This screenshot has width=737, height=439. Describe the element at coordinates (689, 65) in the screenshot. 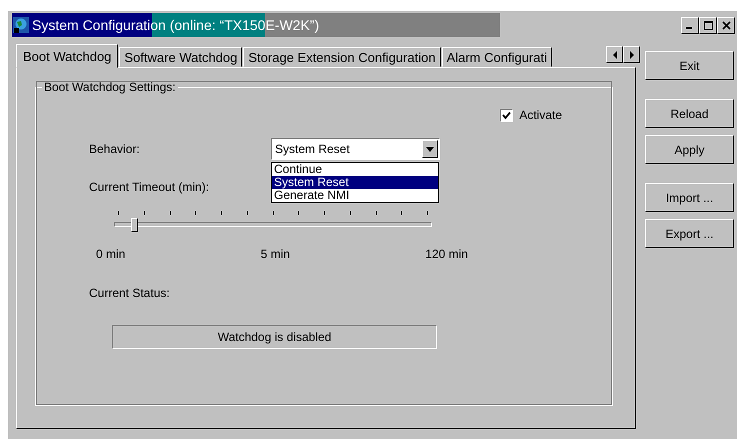

I see `action-button: Exit` at that location.